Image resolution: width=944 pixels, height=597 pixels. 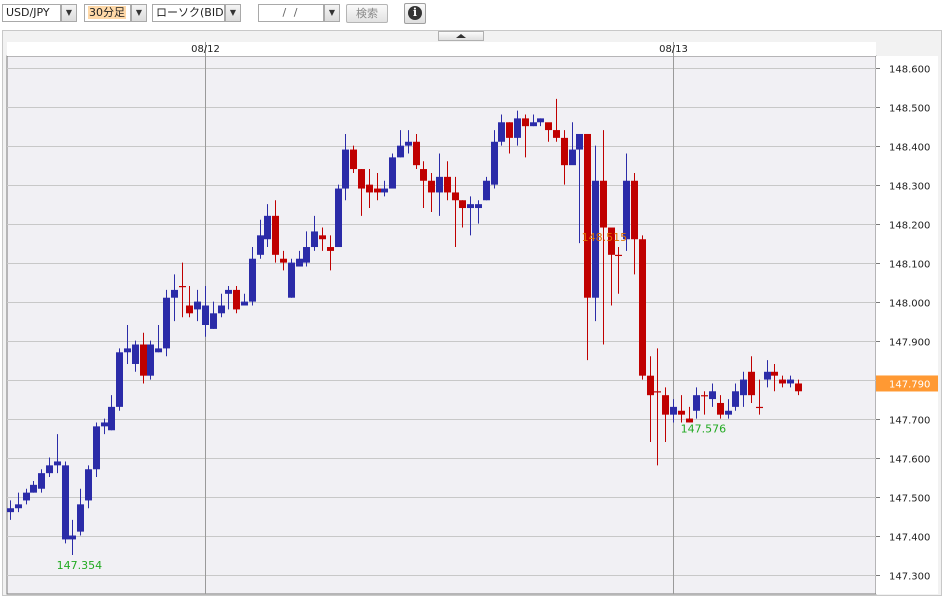 What do you see at coordinates (441, 49) in the screenshot?
I see `date-axis-band` at bounding box center [441, 49].